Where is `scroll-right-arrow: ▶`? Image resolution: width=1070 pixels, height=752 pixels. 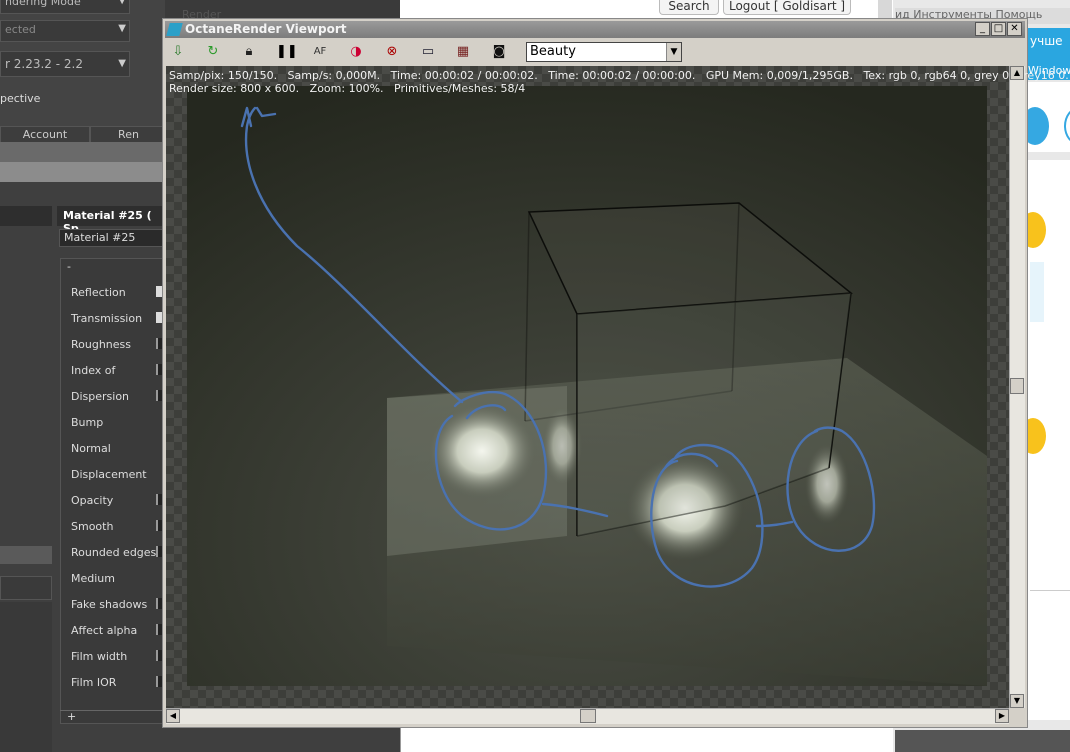 scroll-right-arrow: ▶ is located at coordinates (1002, 716).